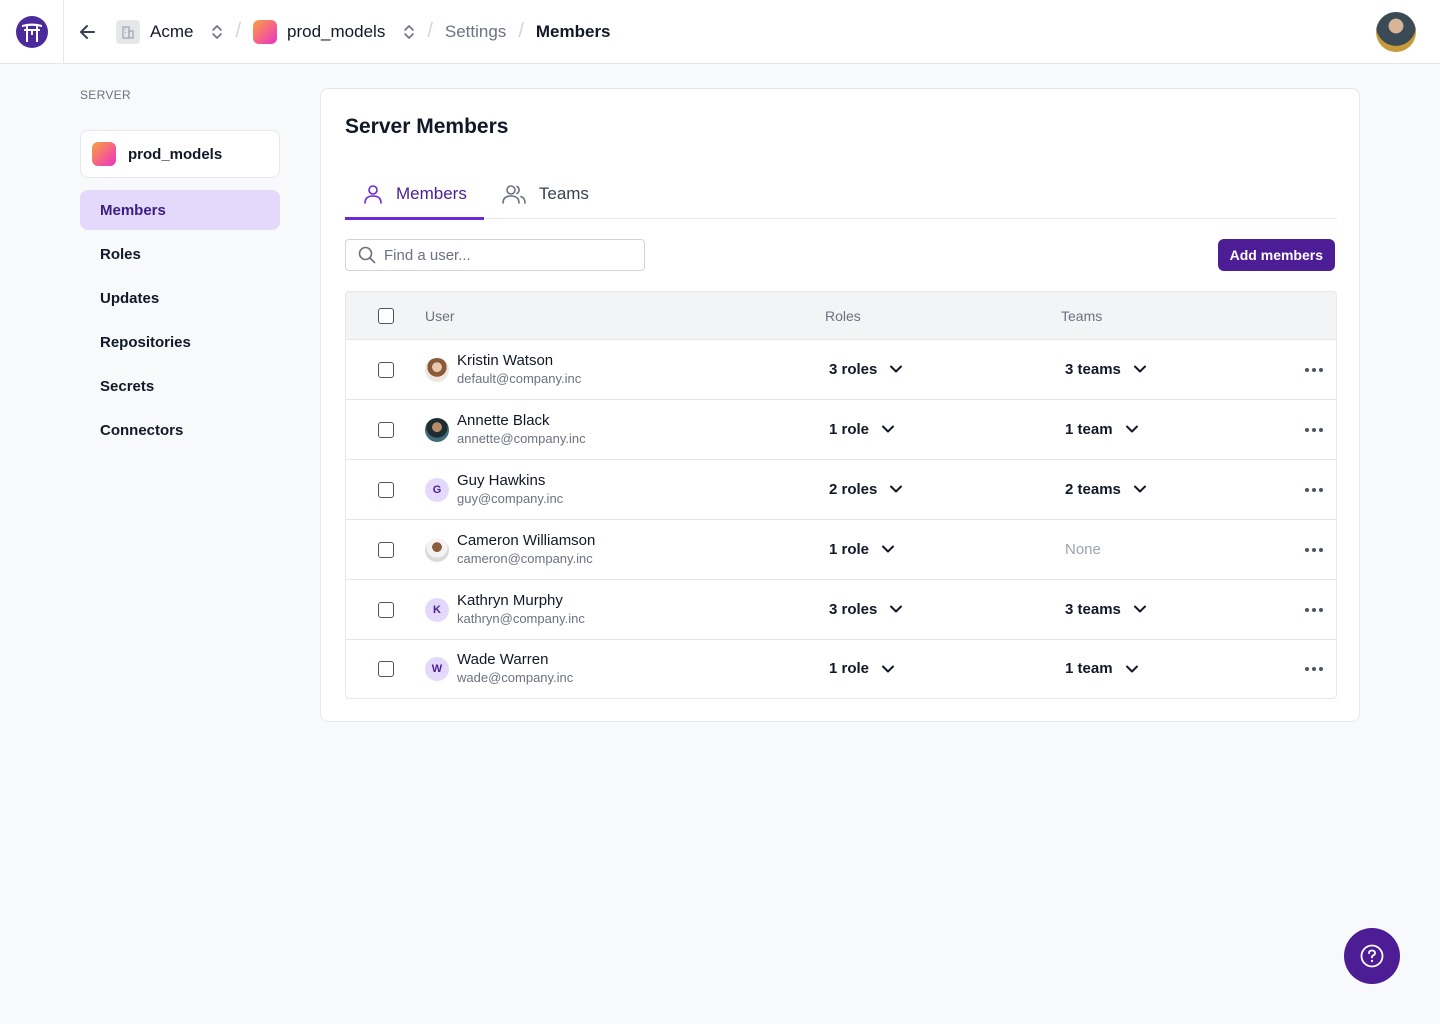 The height and width of the screenshot is (1024, 1440). I want to click on breadcrumb-org-label: Acme, so click(172, 31).